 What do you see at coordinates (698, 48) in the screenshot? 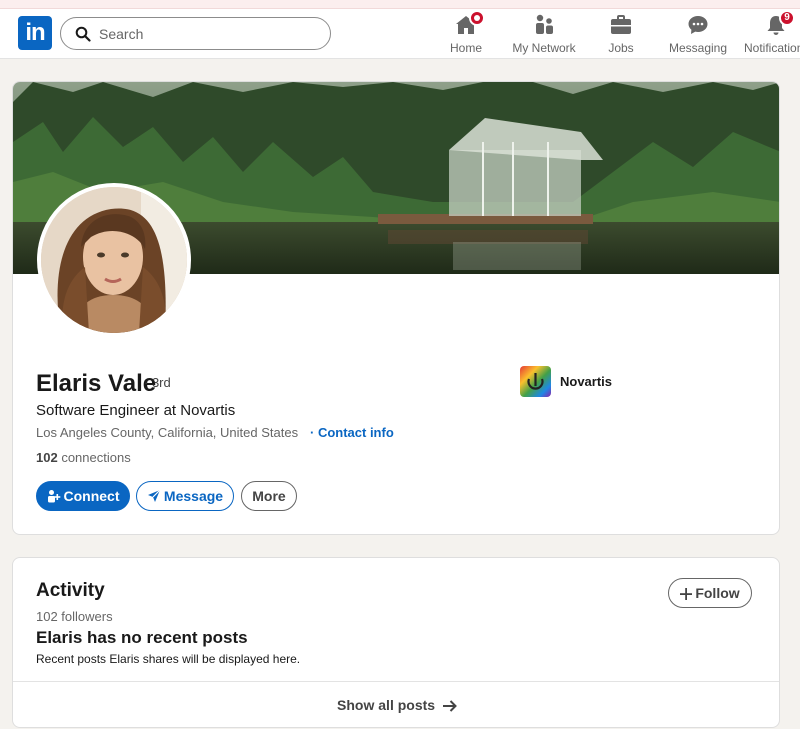
I see `nav-messaging-label: Messaging` at bounding box center [698, 48].